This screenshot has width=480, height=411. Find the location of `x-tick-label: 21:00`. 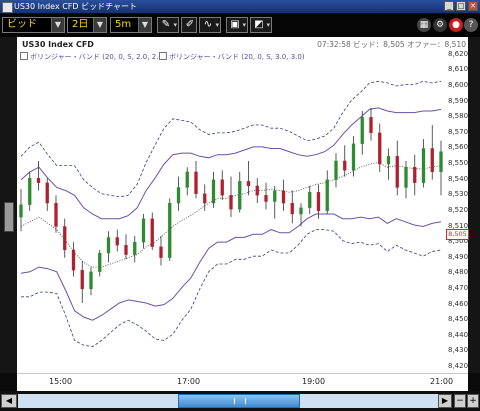

x-tick-label: 21:00 is located at coordinates (442, 381).